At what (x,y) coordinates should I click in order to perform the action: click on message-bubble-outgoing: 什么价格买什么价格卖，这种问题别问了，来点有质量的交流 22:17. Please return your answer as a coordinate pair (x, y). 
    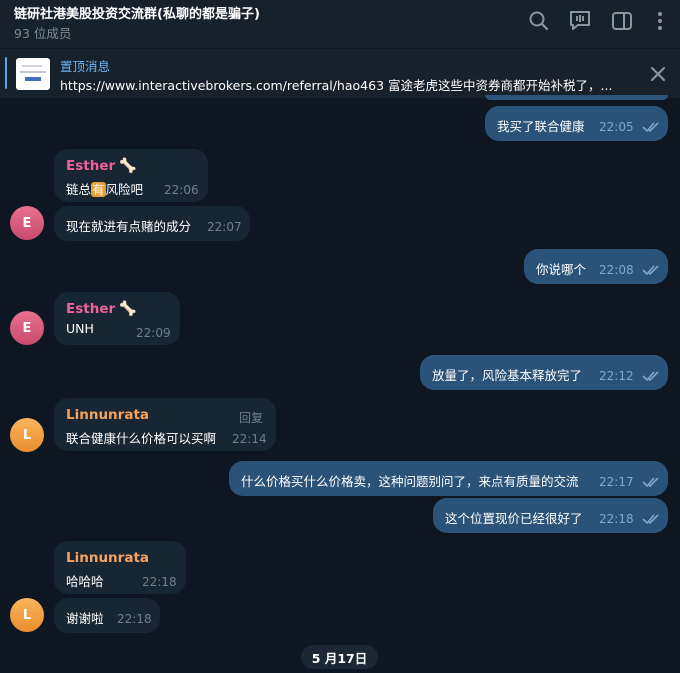
    Looking at the image, I should click on (448, 478).